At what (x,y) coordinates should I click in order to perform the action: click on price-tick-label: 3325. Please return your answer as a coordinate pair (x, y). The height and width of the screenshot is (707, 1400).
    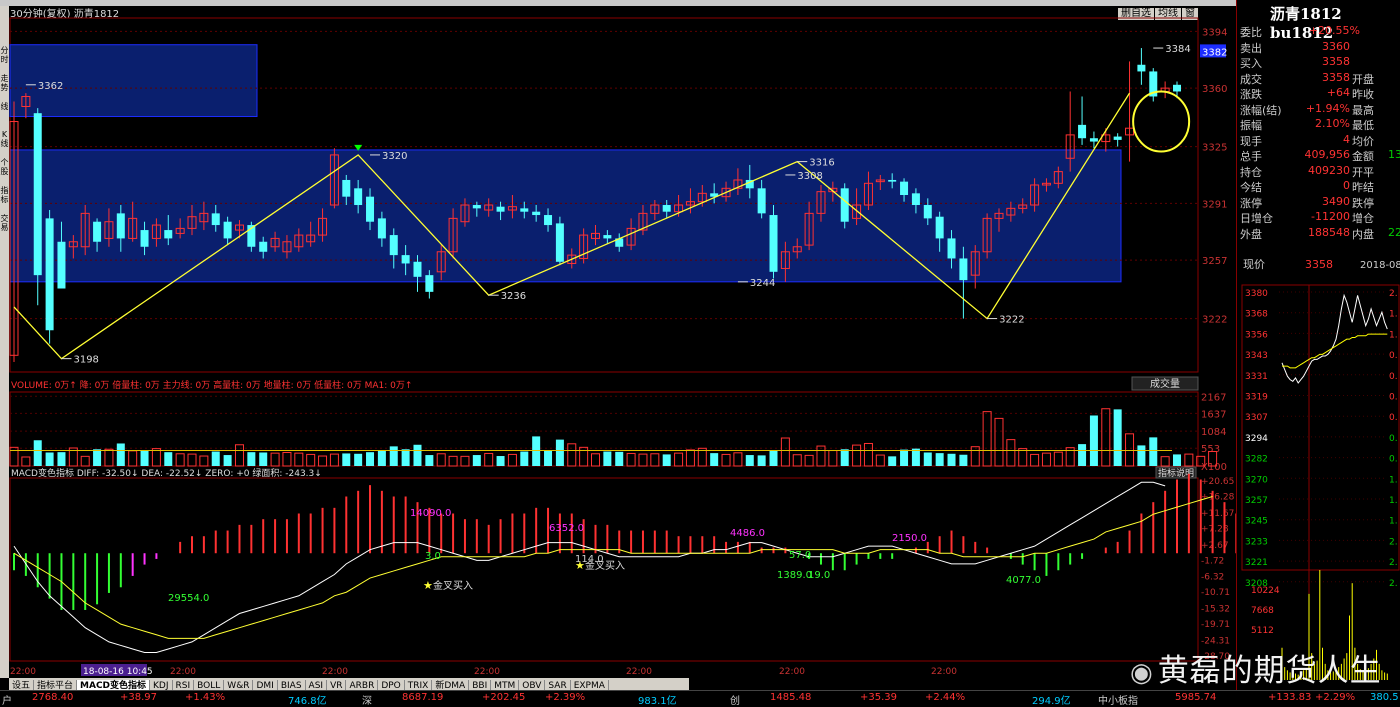
    Looking at the image, I should click on (1214, 148).